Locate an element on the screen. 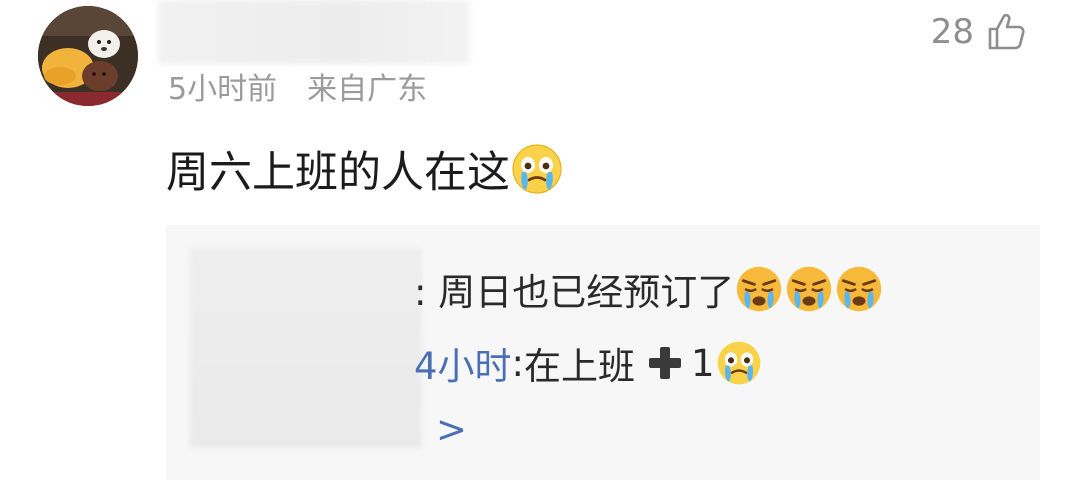  reply-author-partial: 4小时 is located at coordinates (463, 363).